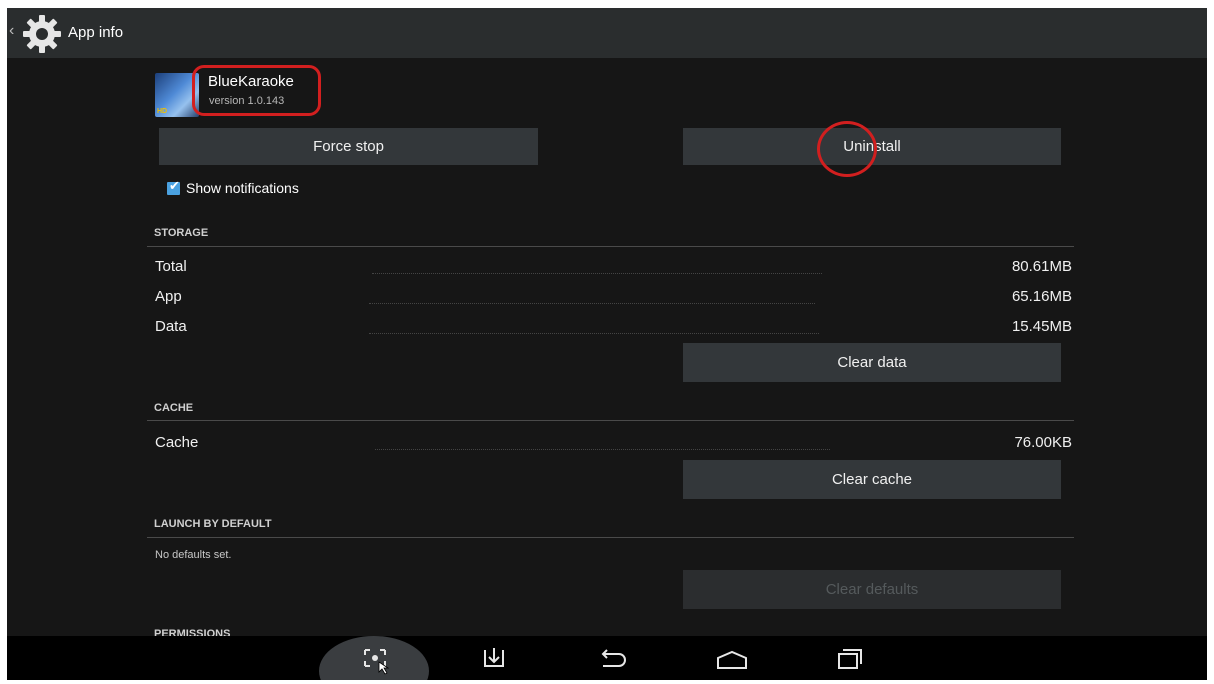 The image size is (1214, 684). What do you see at coordinates (872, 362) in the screenshot?
I see `clear-data-button: Clear data` at bounding box center [872, 362].